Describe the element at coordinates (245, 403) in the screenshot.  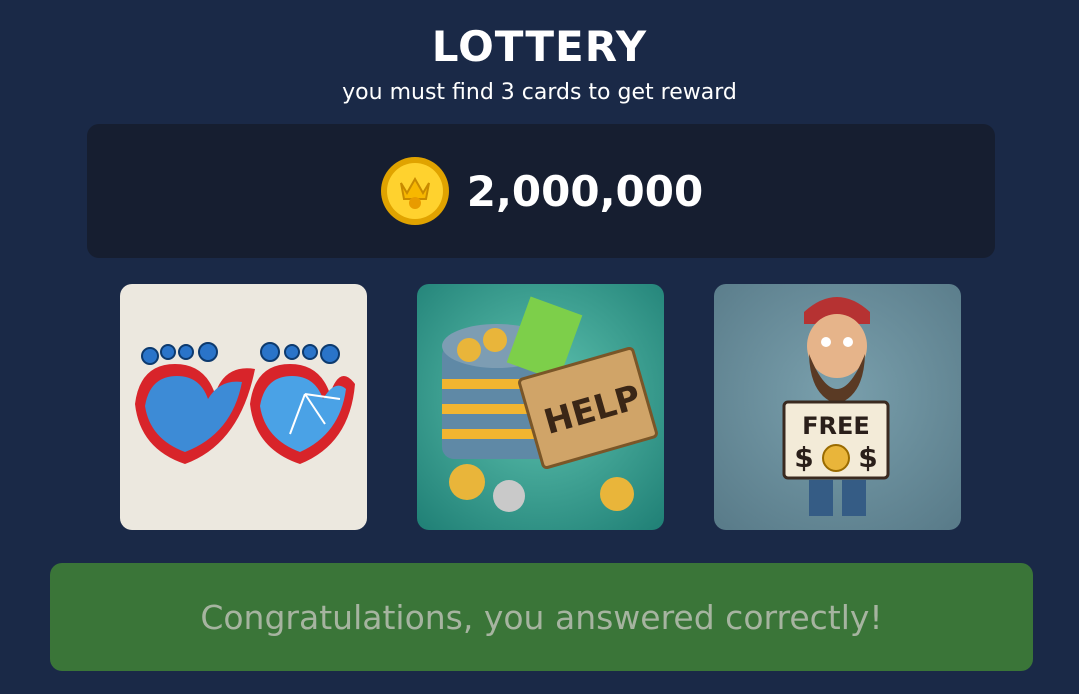
I see `broken-heart-glasses-icon` at that location.